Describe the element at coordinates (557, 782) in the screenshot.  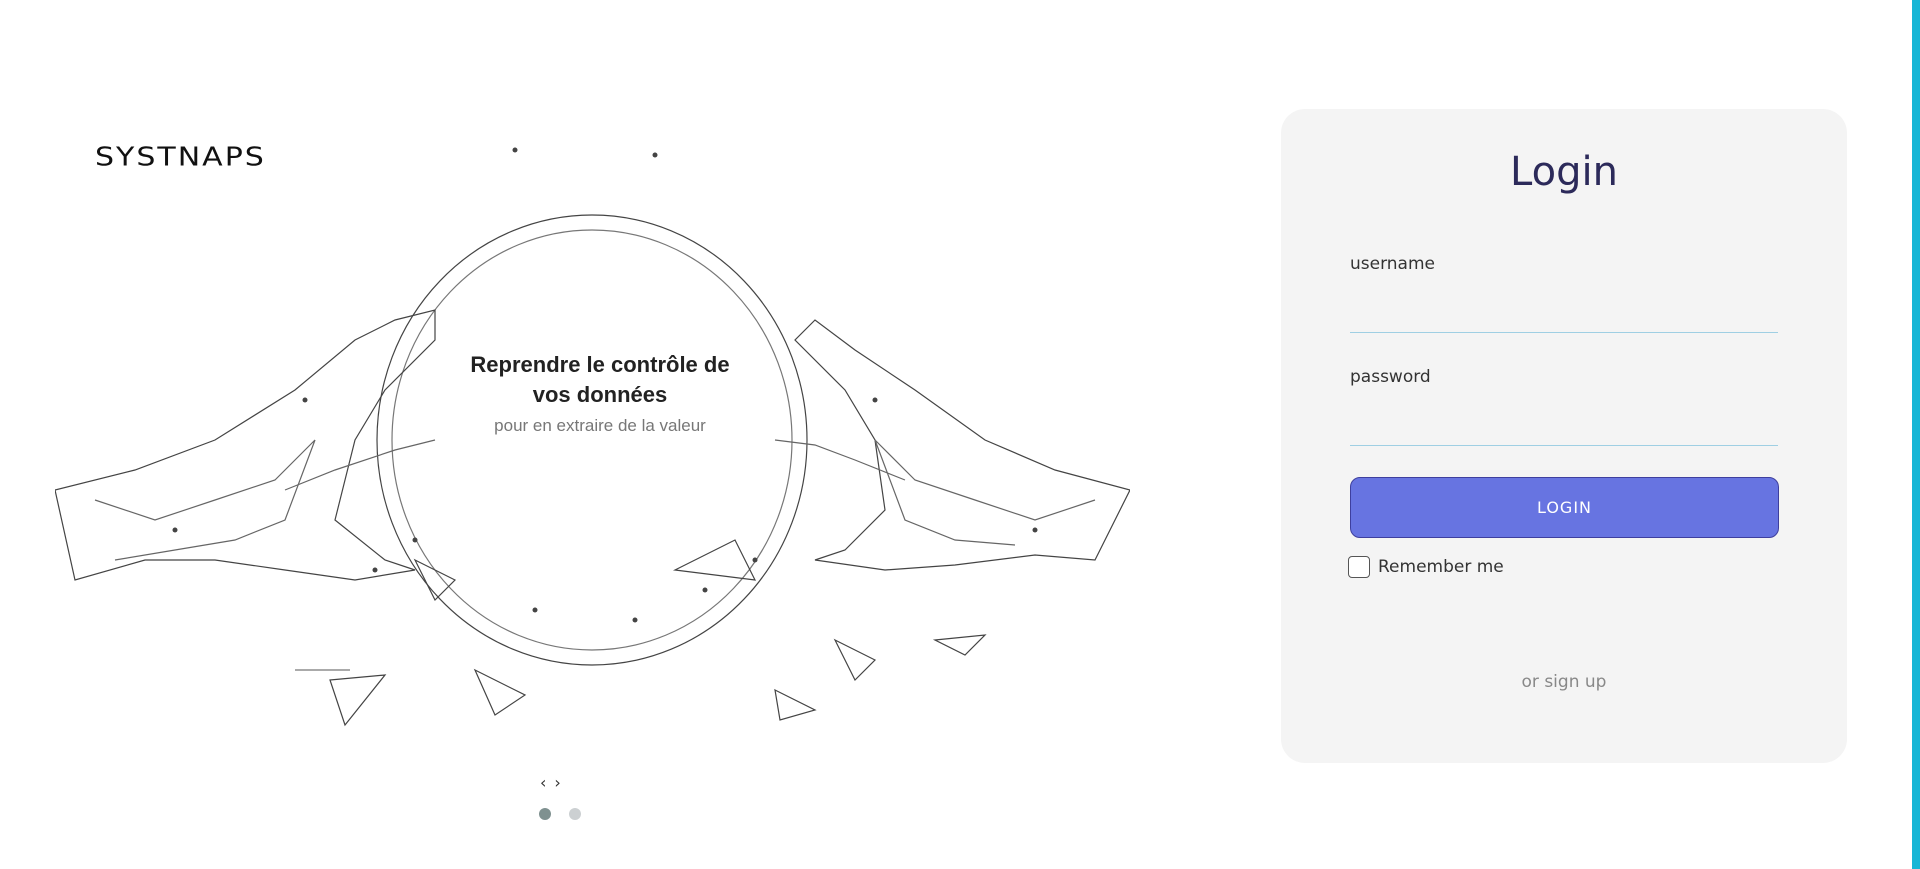
I see `chevron-right-icon: ›` at that location.